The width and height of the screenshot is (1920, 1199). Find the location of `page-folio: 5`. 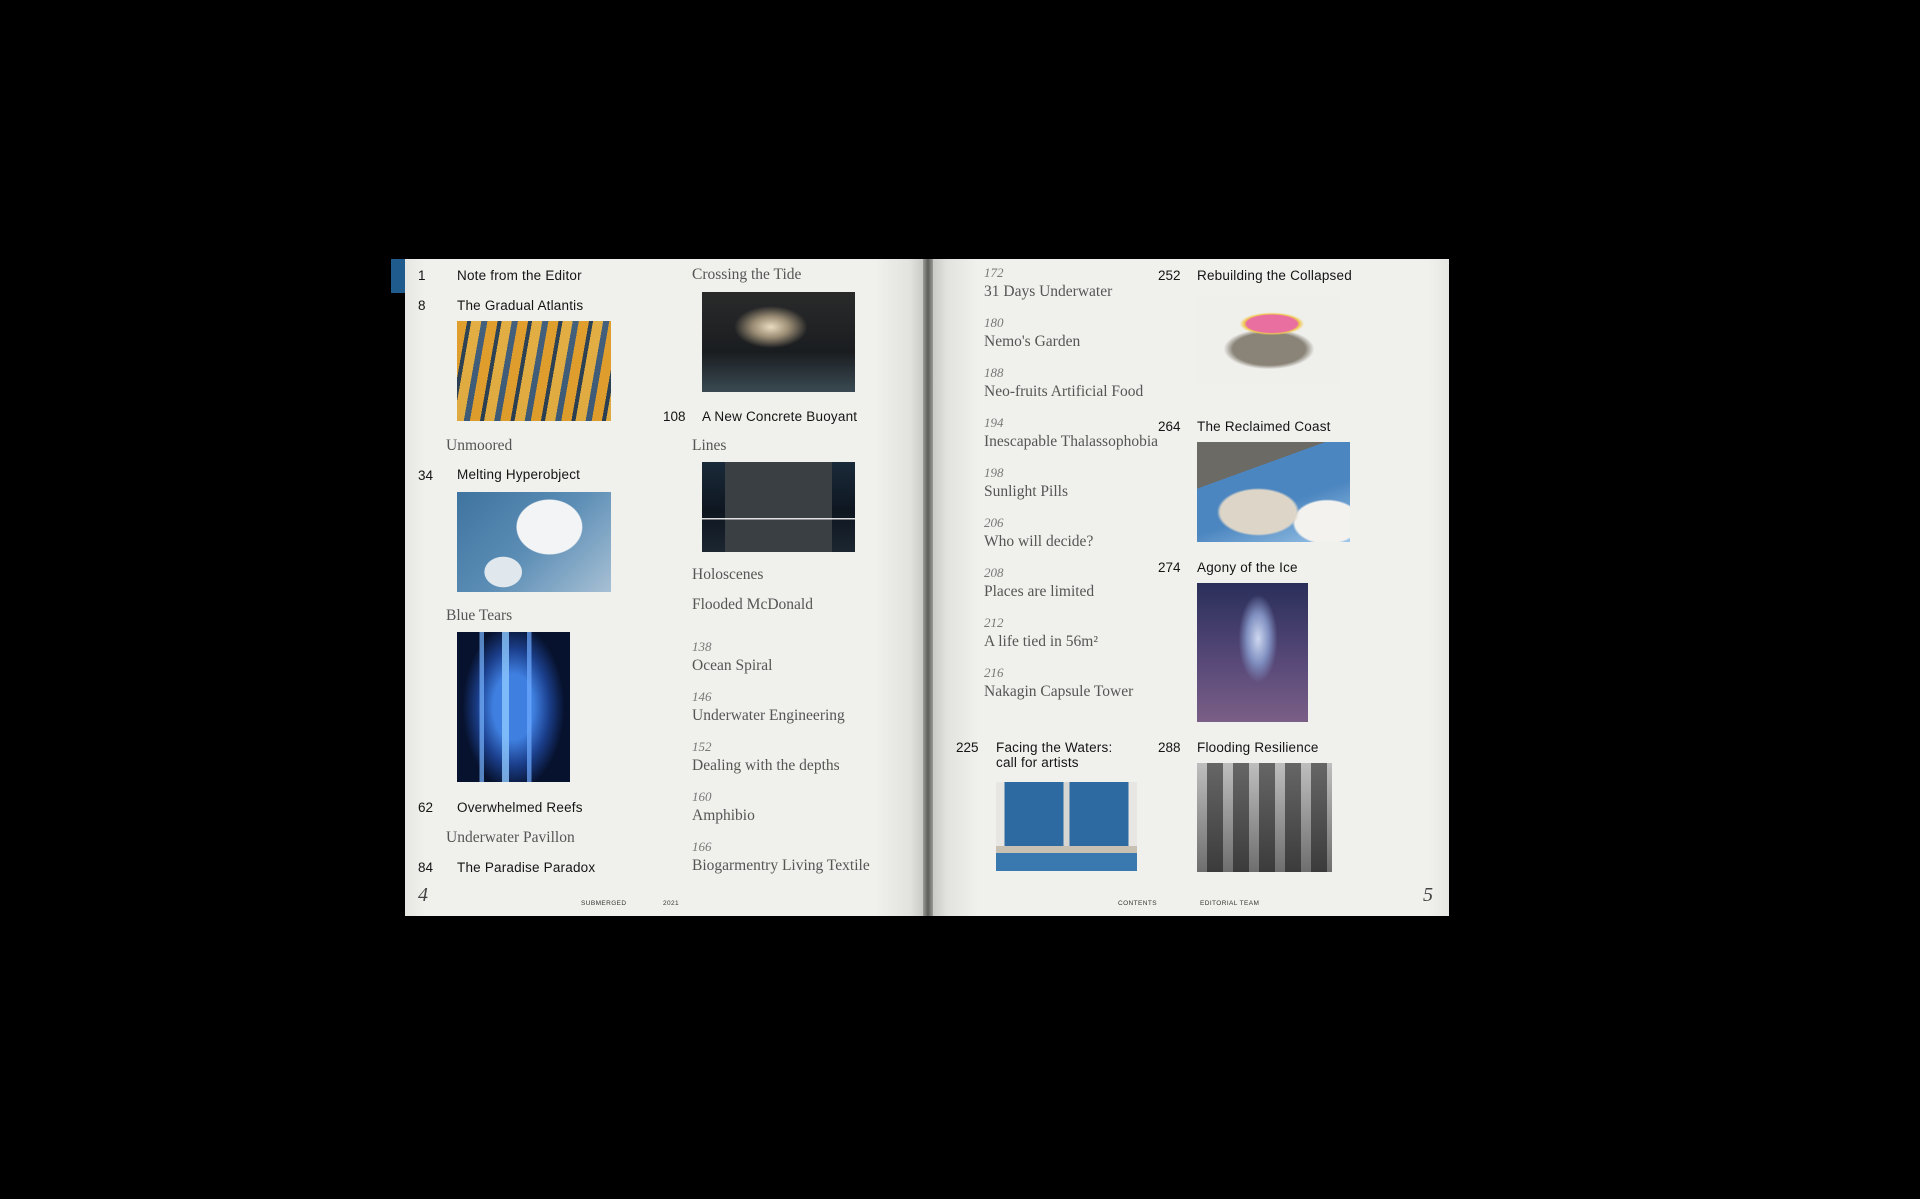

page-folio: 5 is located at coordinates (1428, 895).